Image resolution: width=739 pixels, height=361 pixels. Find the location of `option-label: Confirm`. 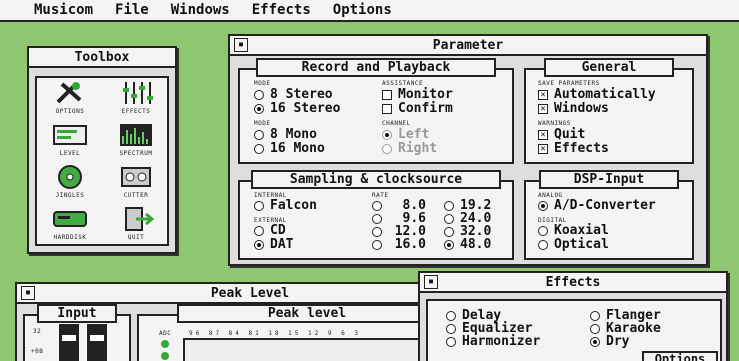

option-label: Confirm is located at coordinates (425, 108).